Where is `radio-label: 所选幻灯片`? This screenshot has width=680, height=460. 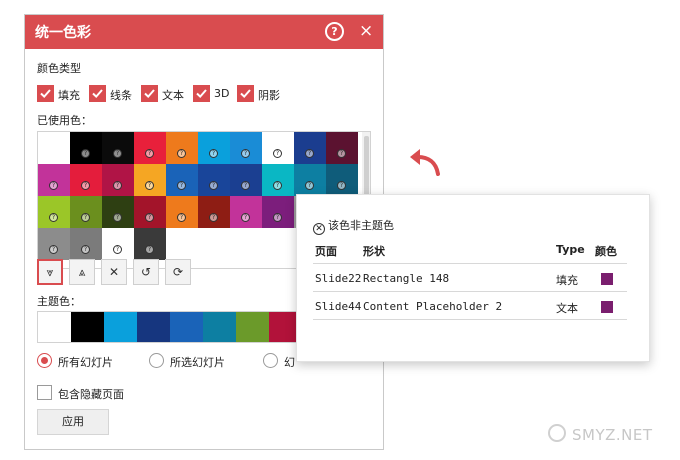 radio-label: 所选幻灯片 is located at coordinates (197, 362).